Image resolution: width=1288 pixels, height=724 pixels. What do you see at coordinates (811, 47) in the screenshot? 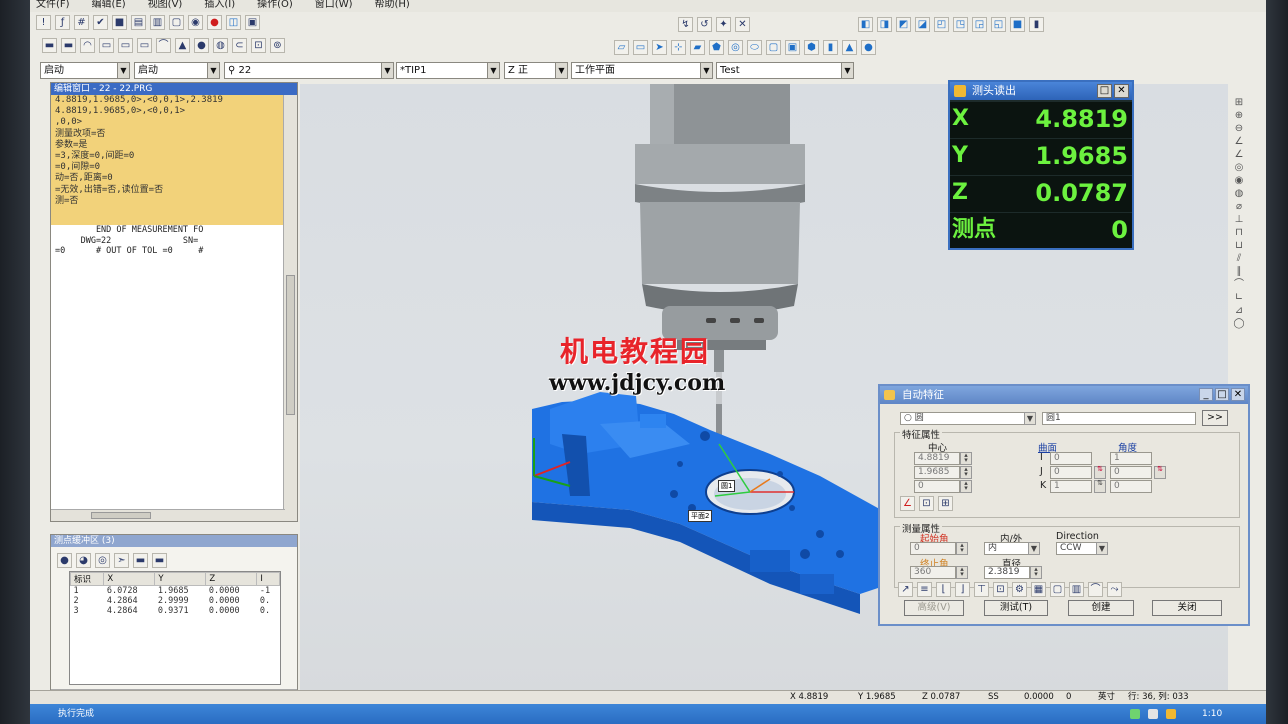
I see `feat-polygon-icon: ⬢` at bounding box center [811, 47].